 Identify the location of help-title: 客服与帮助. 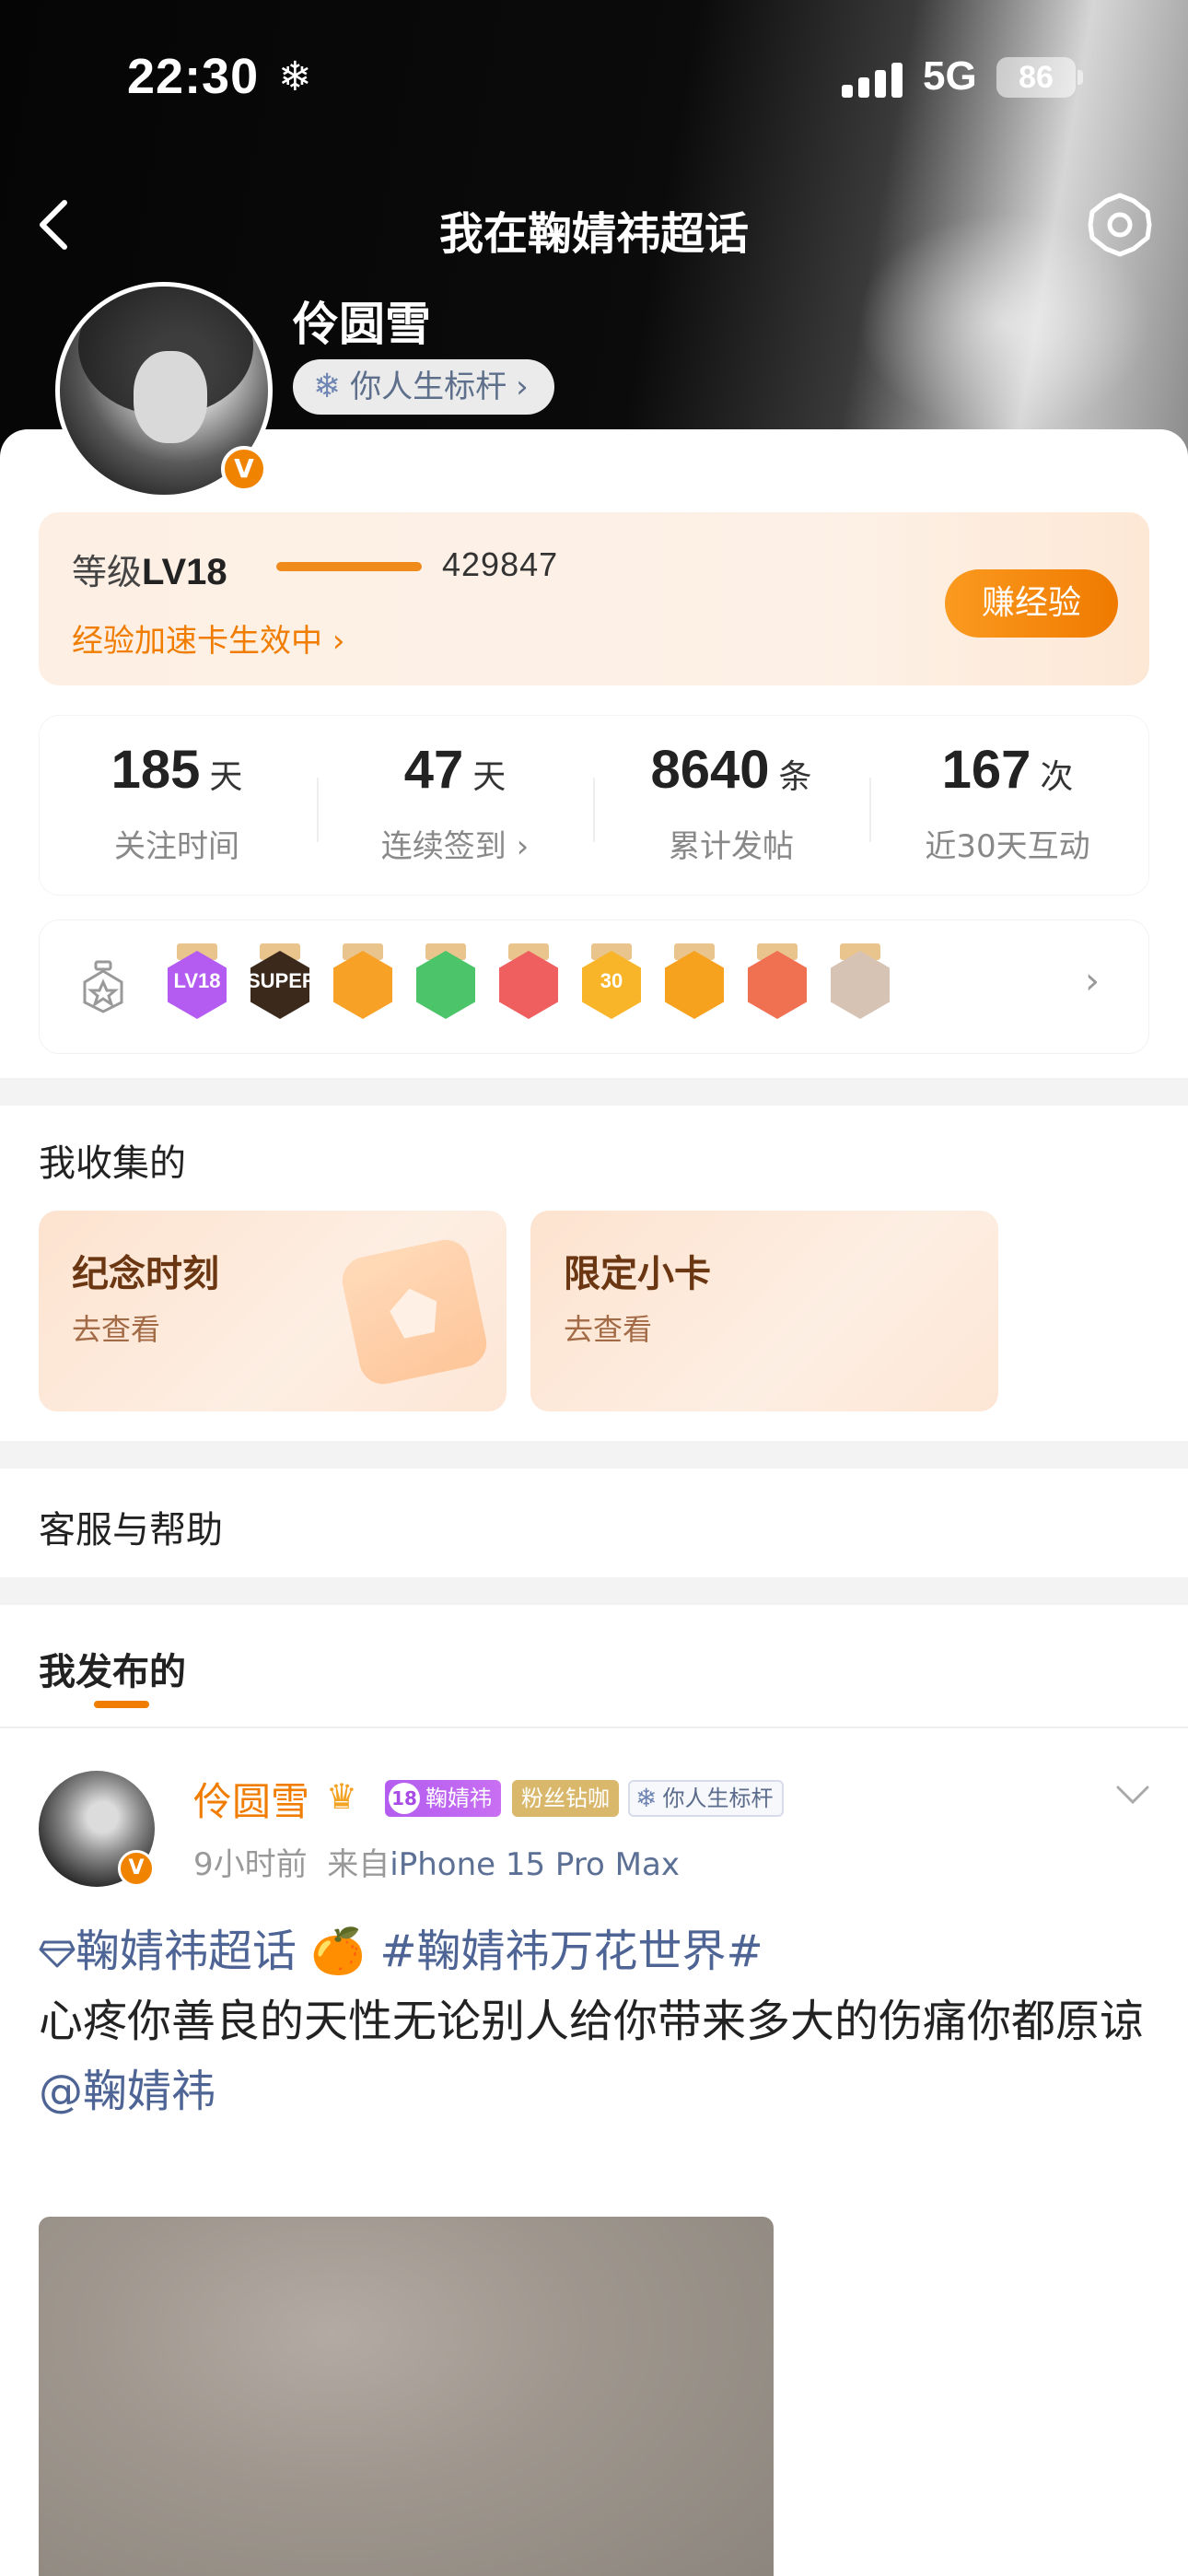
(131, 1530).